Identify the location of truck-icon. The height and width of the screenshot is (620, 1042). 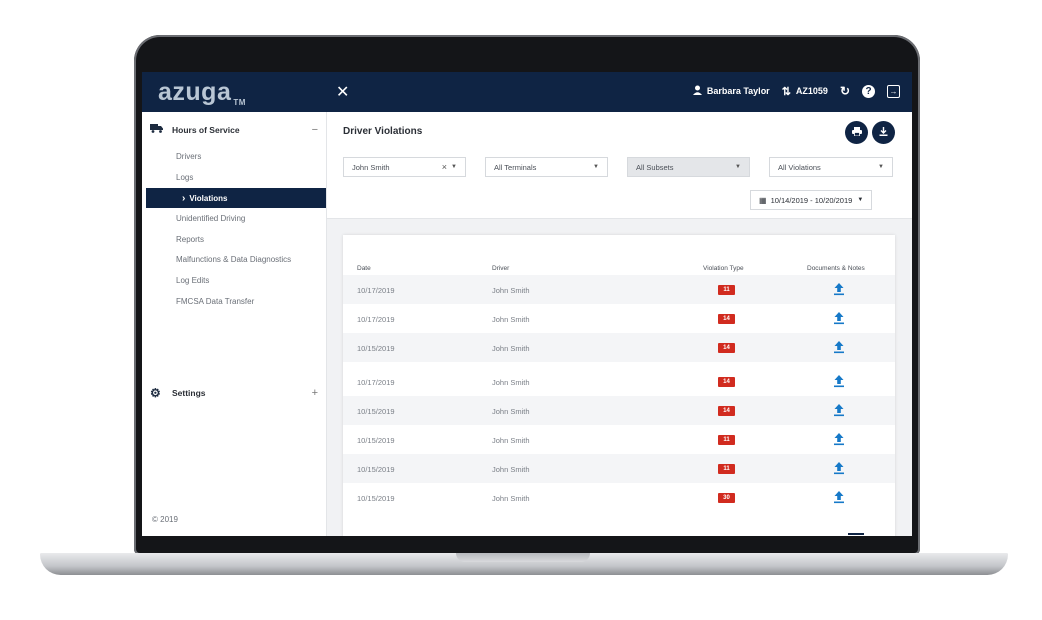
(157, 130).